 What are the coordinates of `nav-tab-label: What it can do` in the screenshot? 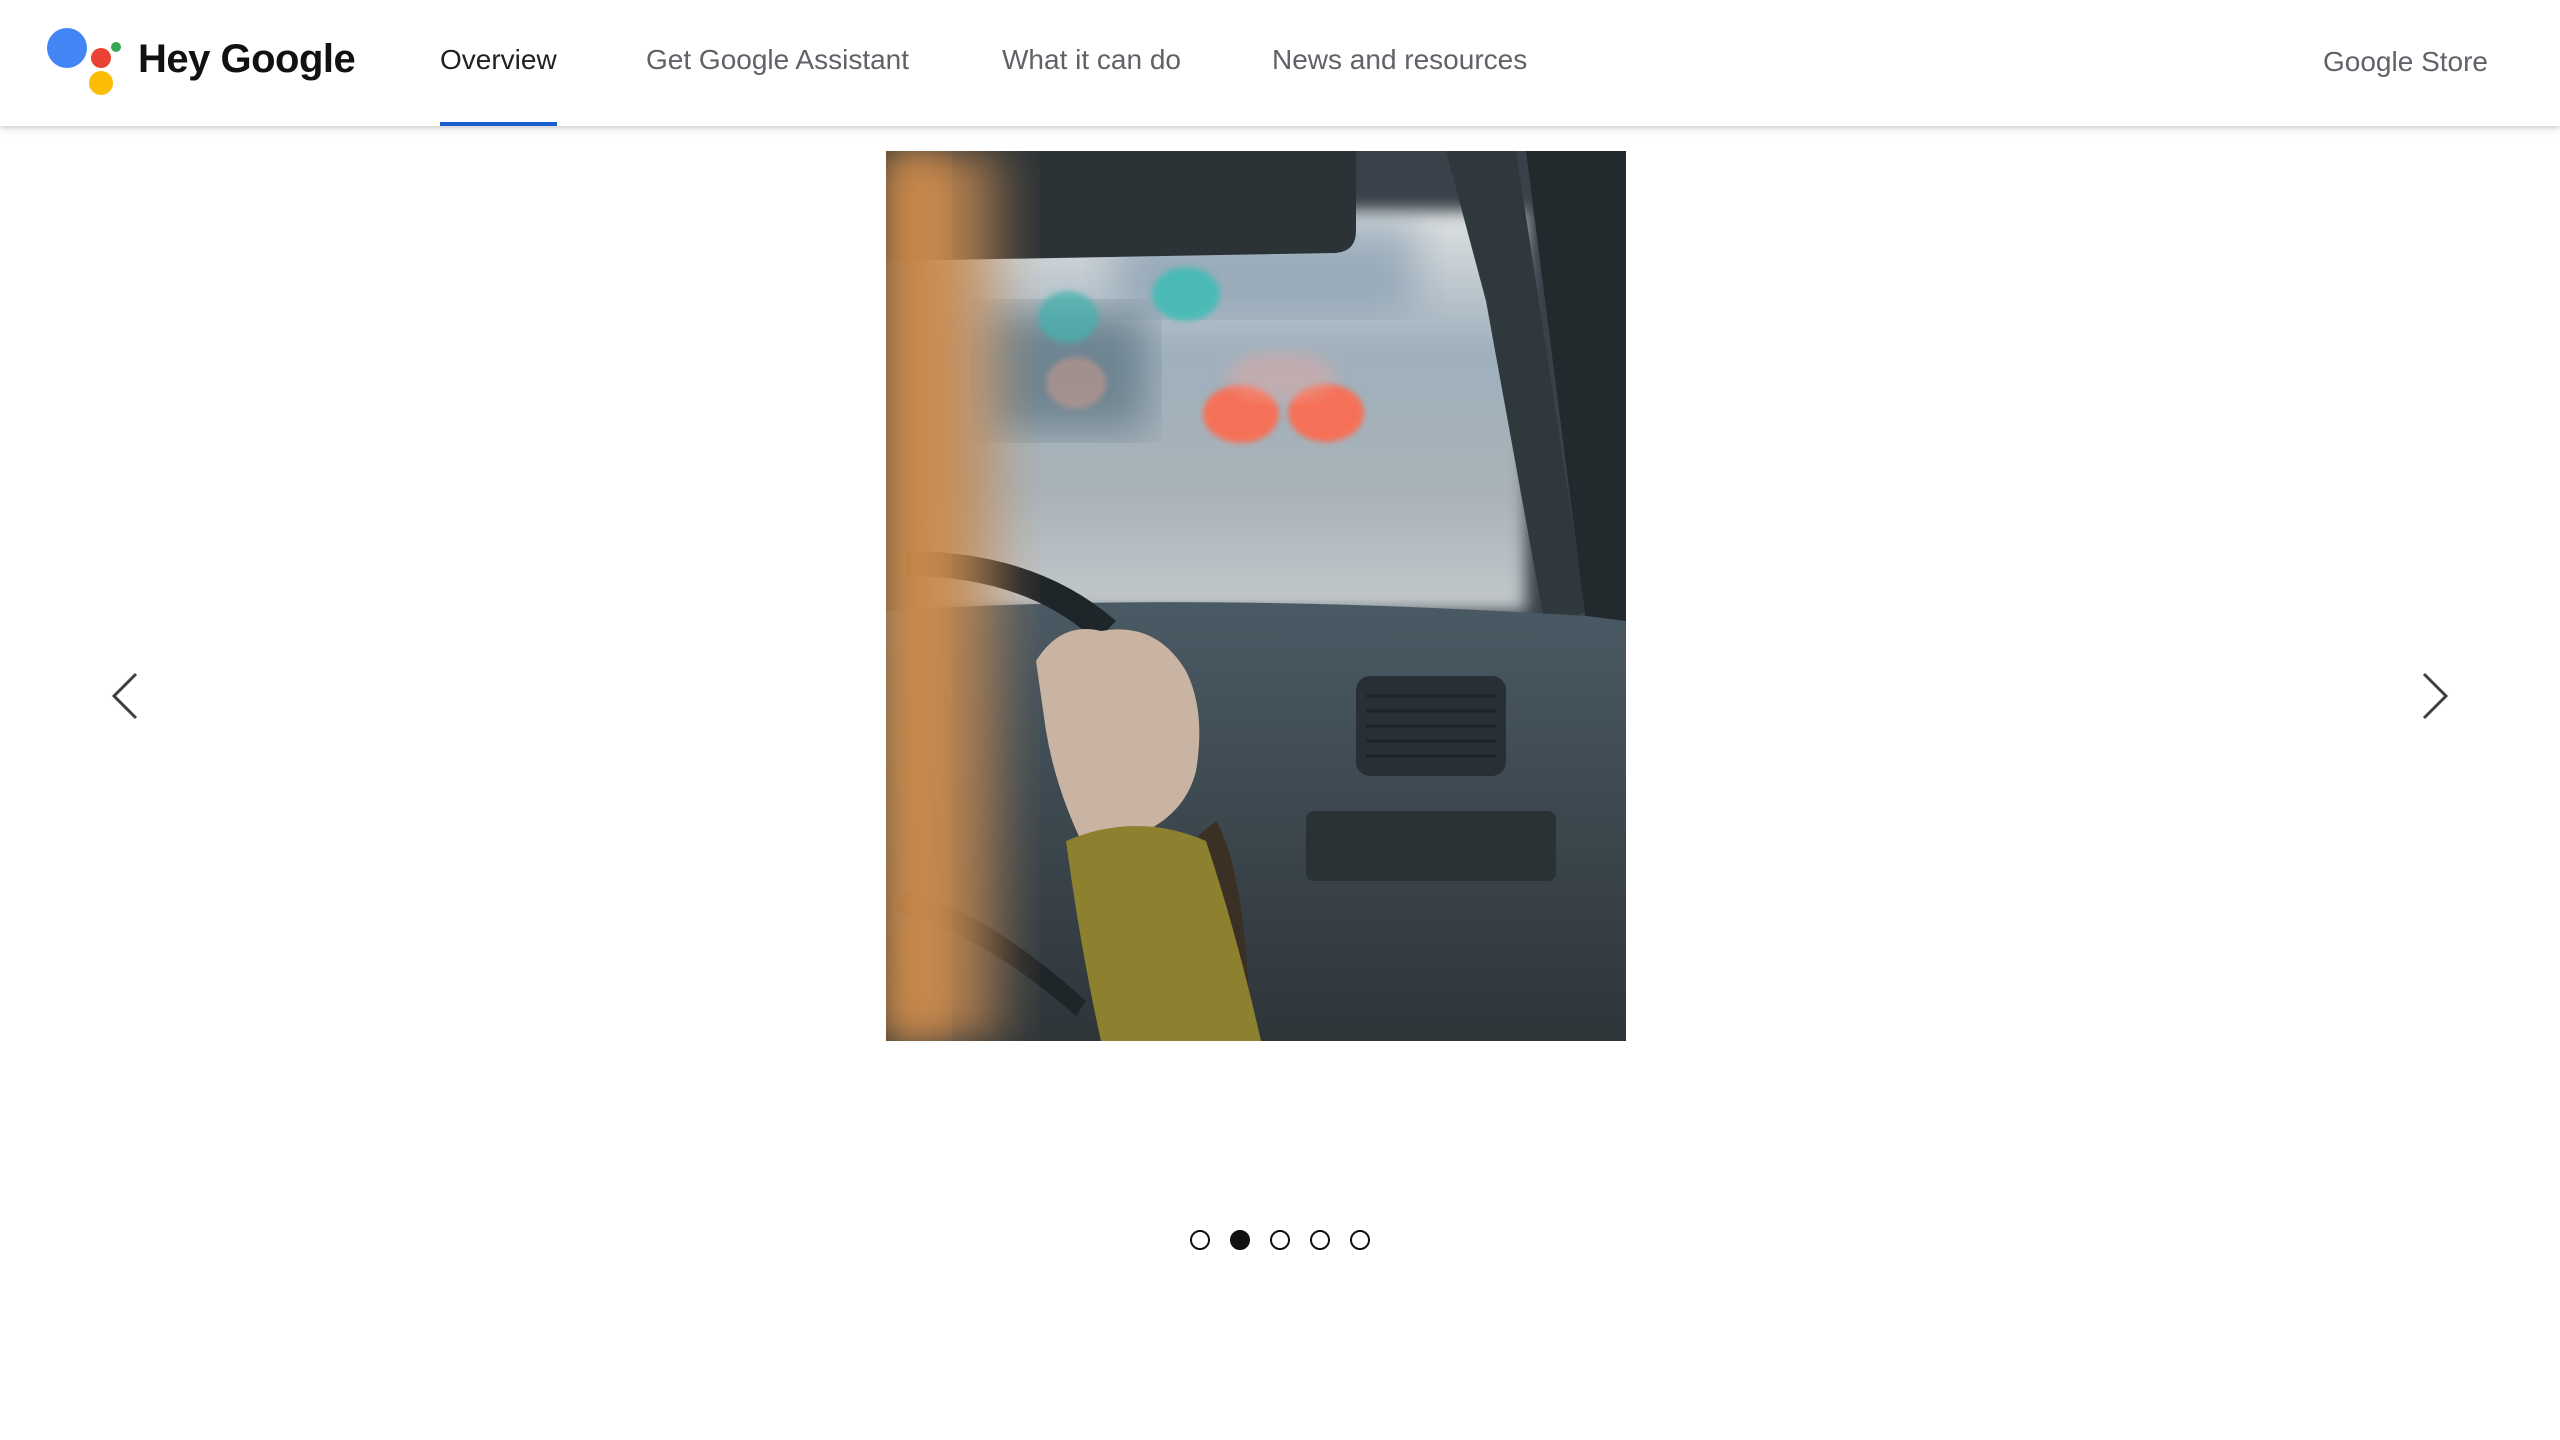 It's located at (1091, 59).